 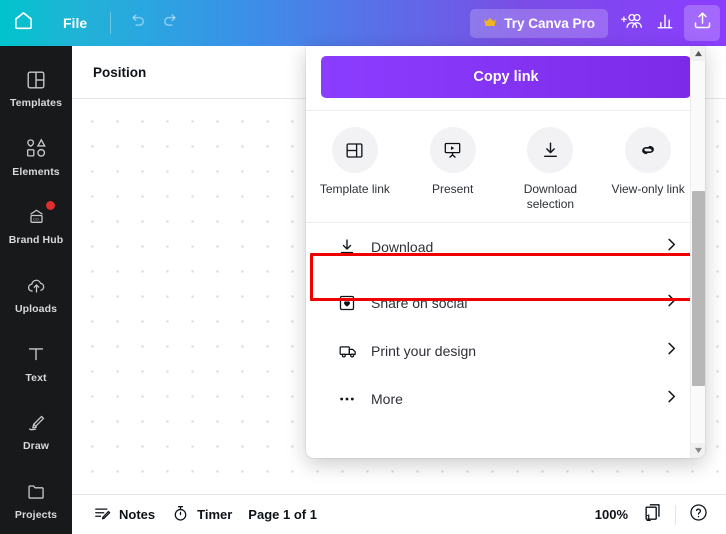 I want to click on more-dots-icon, so click(x=350, y=399).